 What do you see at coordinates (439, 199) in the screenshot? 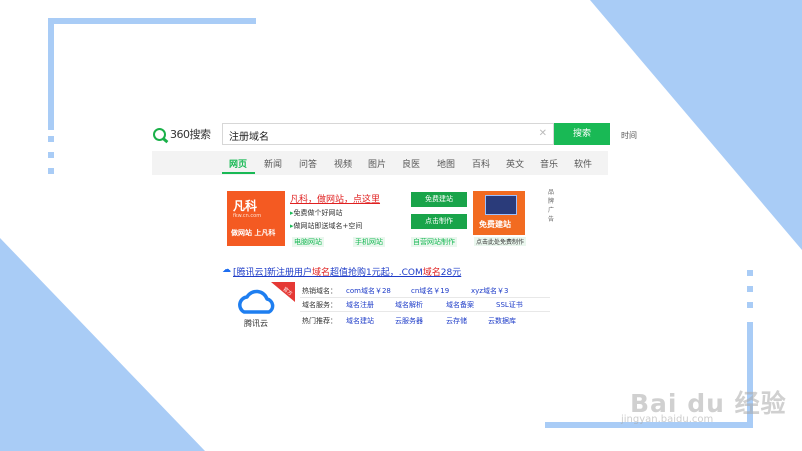
I see `free-build-button: 免费建站` at bounding box center [439, 199].